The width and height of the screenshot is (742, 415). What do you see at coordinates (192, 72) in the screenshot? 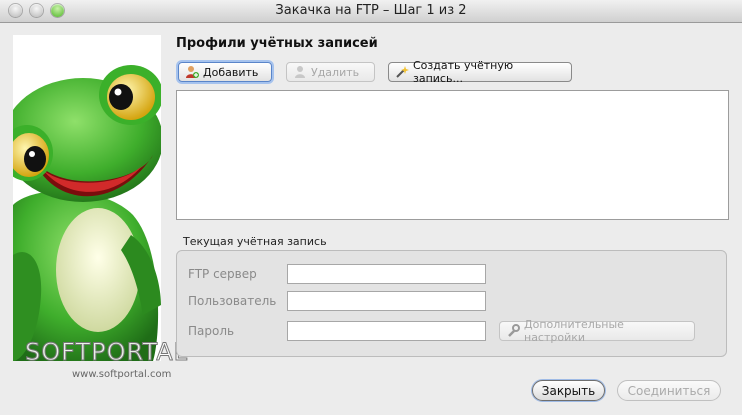
I see `add-user-icon` at bounding box center [192, 72].